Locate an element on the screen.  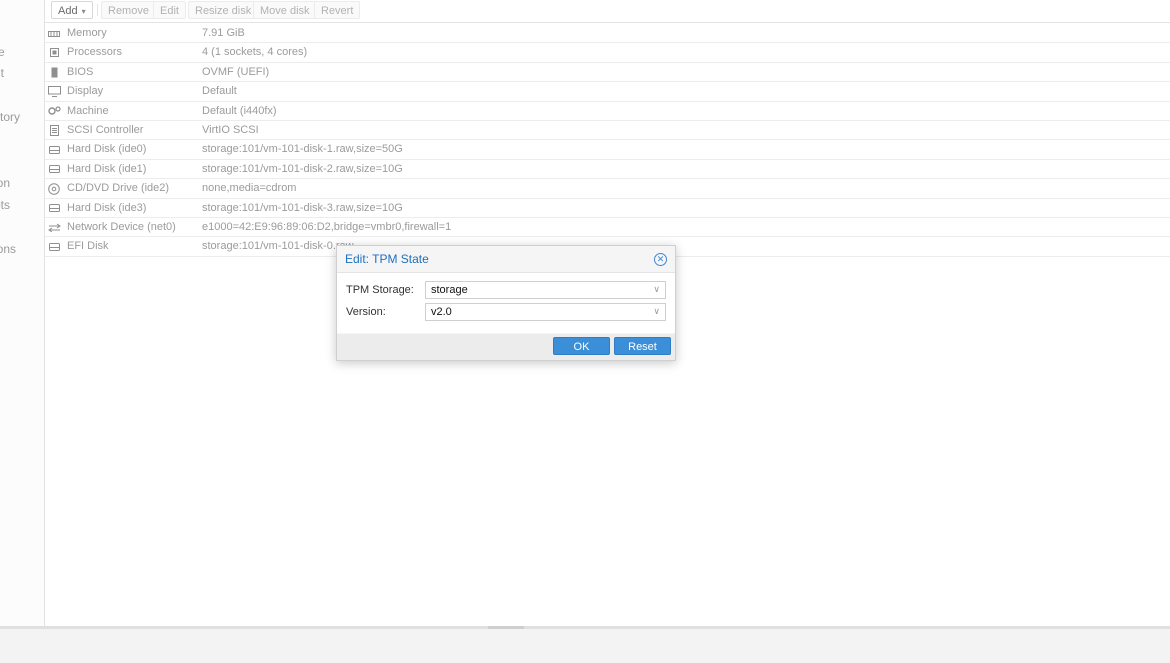
network-icon is located at coordinates (54, 227).